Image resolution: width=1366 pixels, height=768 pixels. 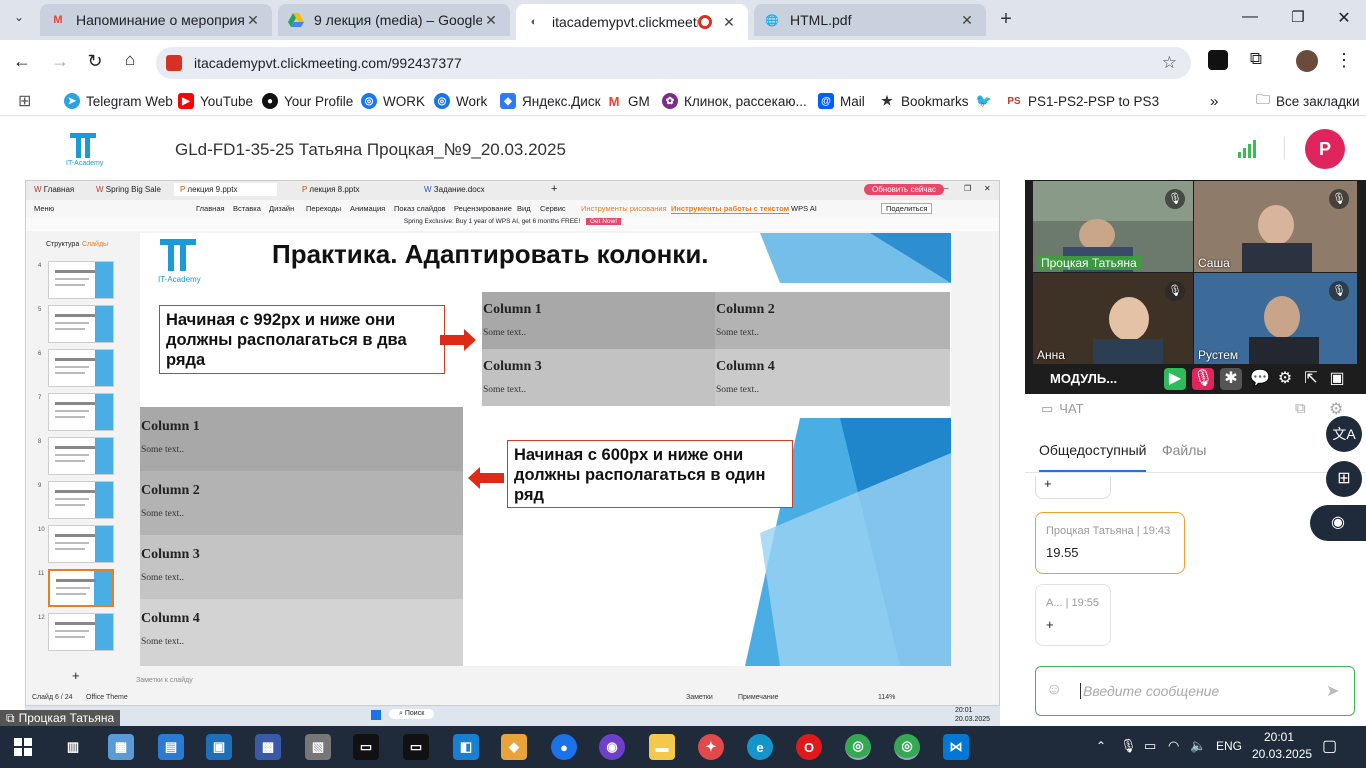 I want to click on bookmark-6: M GM, so click(x=628, y=101).